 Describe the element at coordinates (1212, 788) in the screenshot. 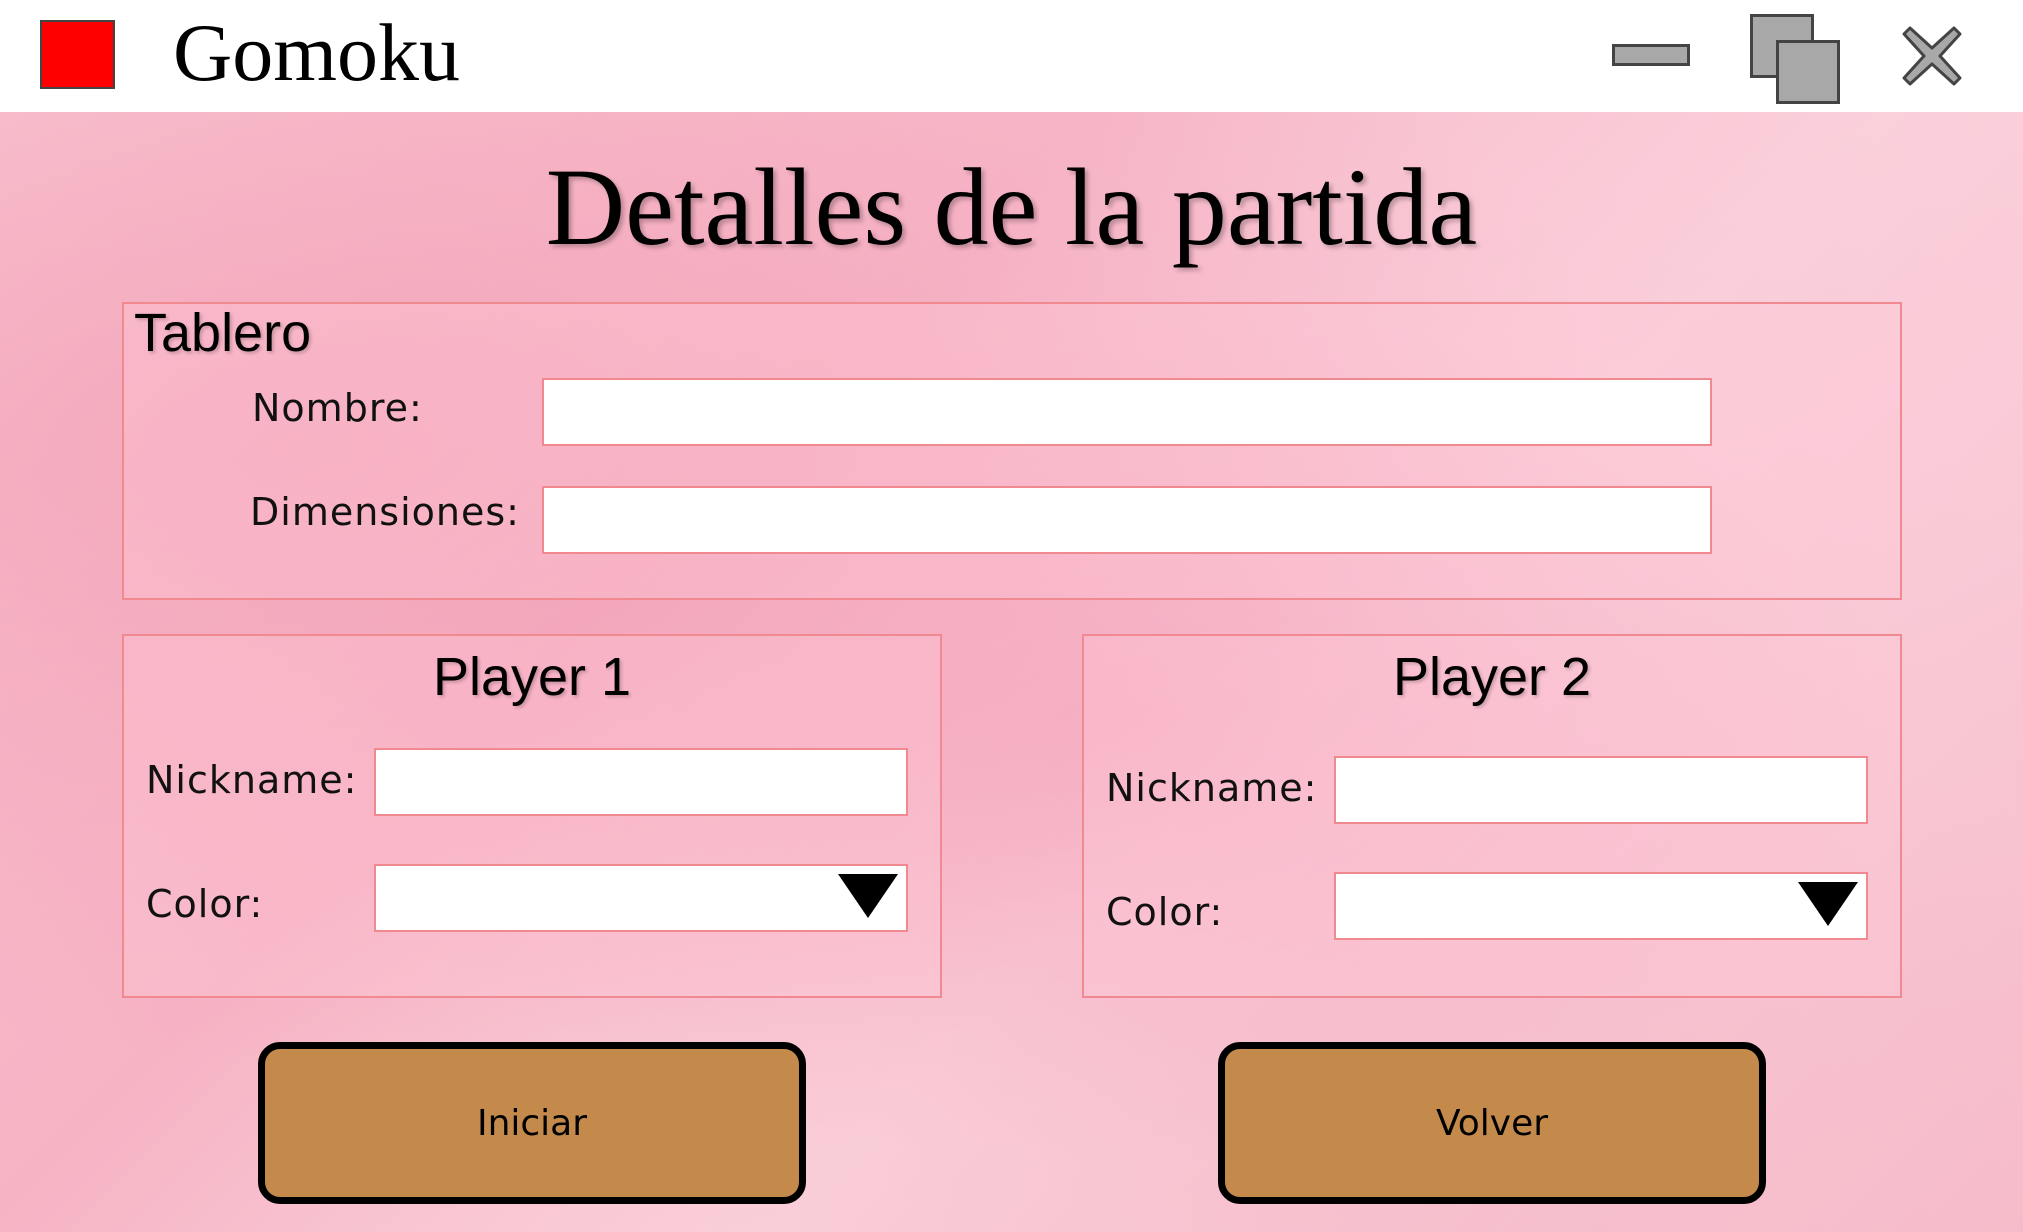

I see `player2-nickname-label: Nickname:` at that location.